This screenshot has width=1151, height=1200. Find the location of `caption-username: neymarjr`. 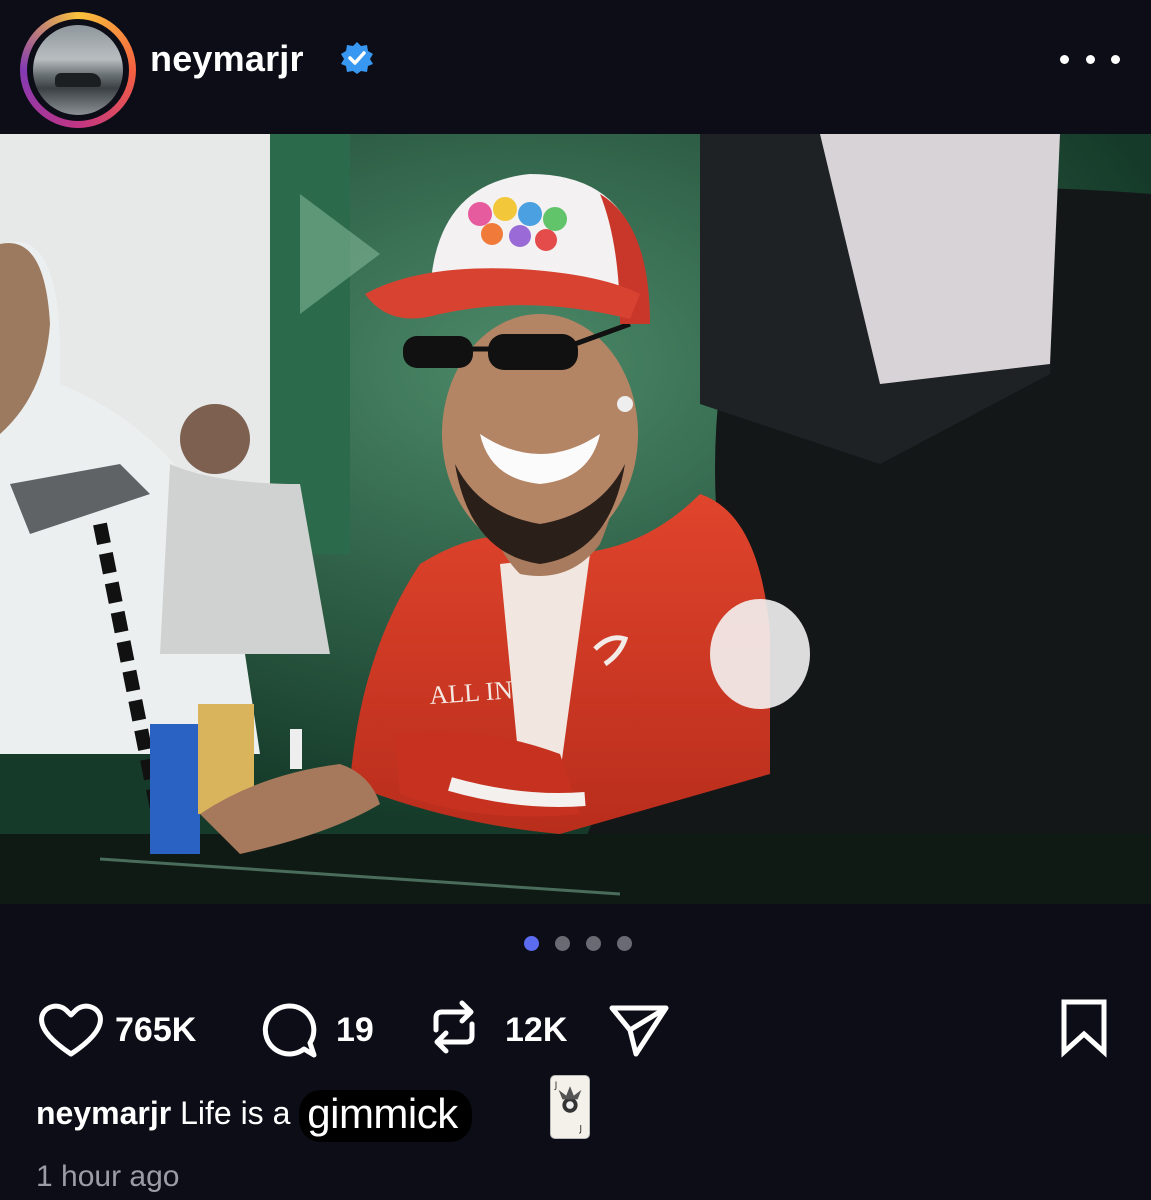

caption-username: neymarjr is located at coordinates (103, 1113).